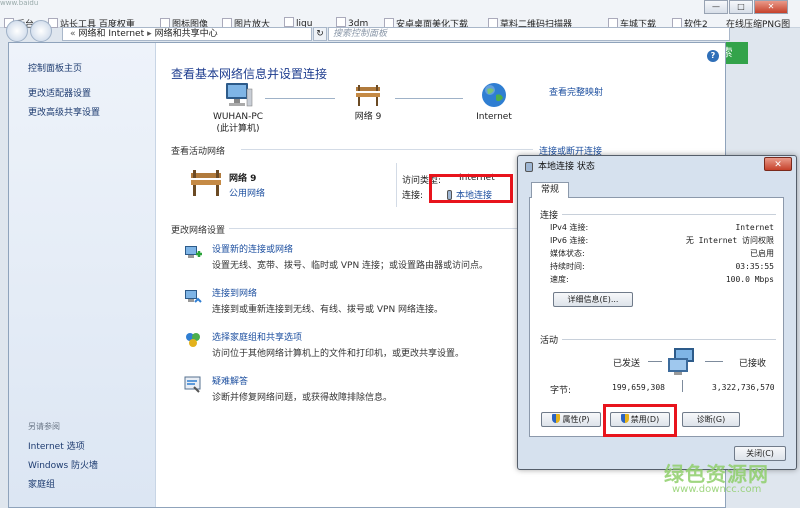  I want to click on node-label: WUHAN-PC, so click(238, 117).